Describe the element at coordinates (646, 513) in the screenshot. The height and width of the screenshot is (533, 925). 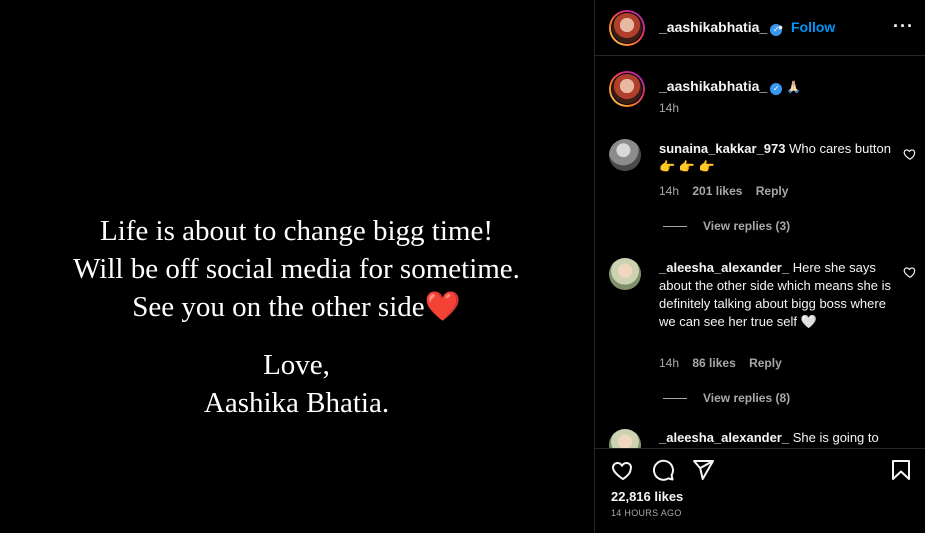
I see `posted-time: 14 HOURS AGO` at that location.